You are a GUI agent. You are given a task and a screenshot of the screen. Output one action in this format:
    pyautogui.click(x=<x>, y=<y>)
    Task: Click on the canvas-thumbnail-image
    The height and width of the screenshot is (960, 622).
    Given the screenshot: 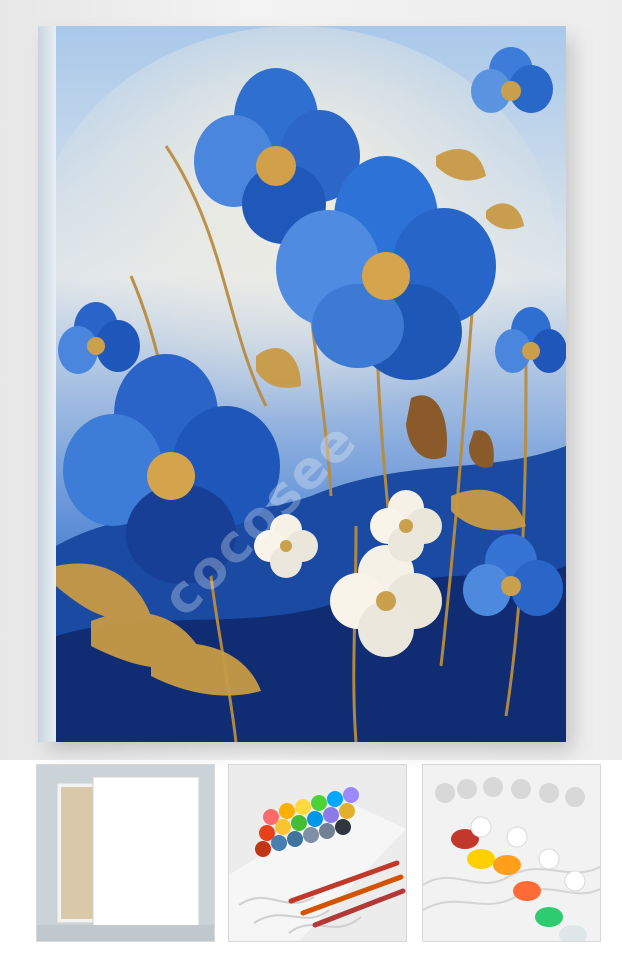 What is the action you would take?
    pyautogui.click(x=125, y=853)
    